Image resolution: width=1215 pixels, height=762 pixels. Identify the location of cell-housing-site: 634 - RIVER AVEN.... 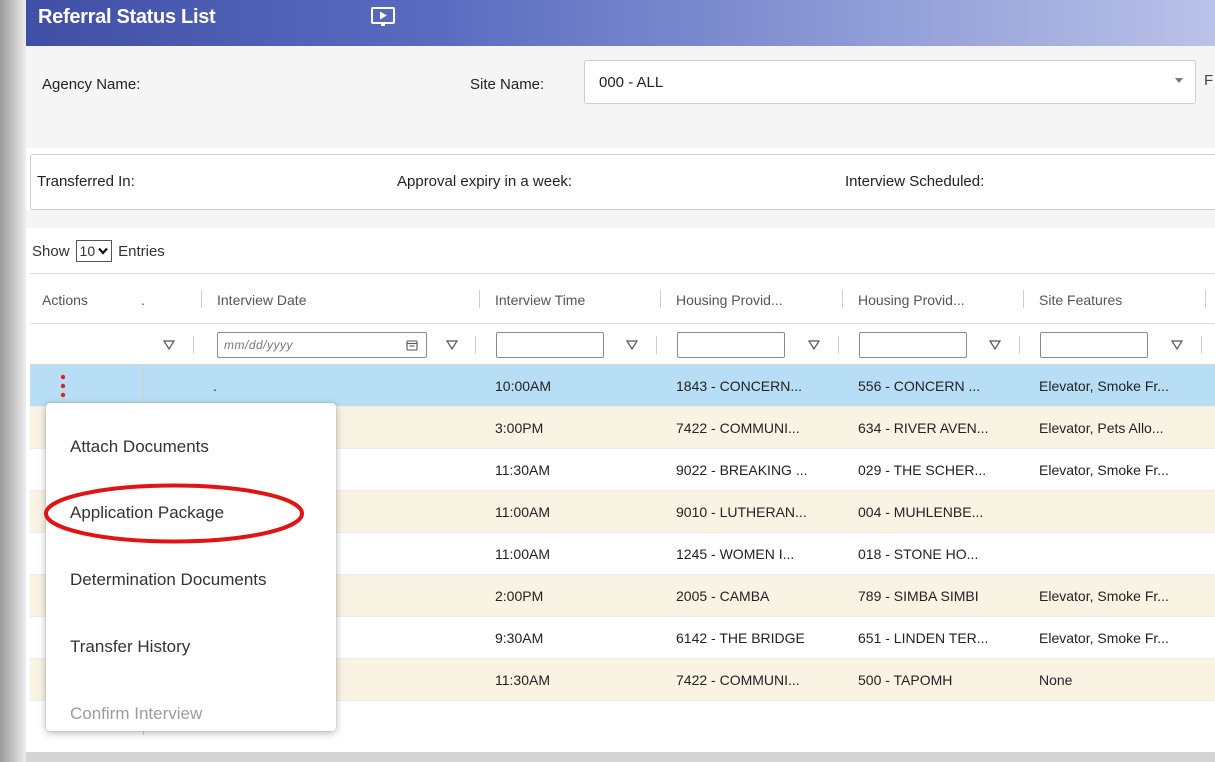
(923, 428).